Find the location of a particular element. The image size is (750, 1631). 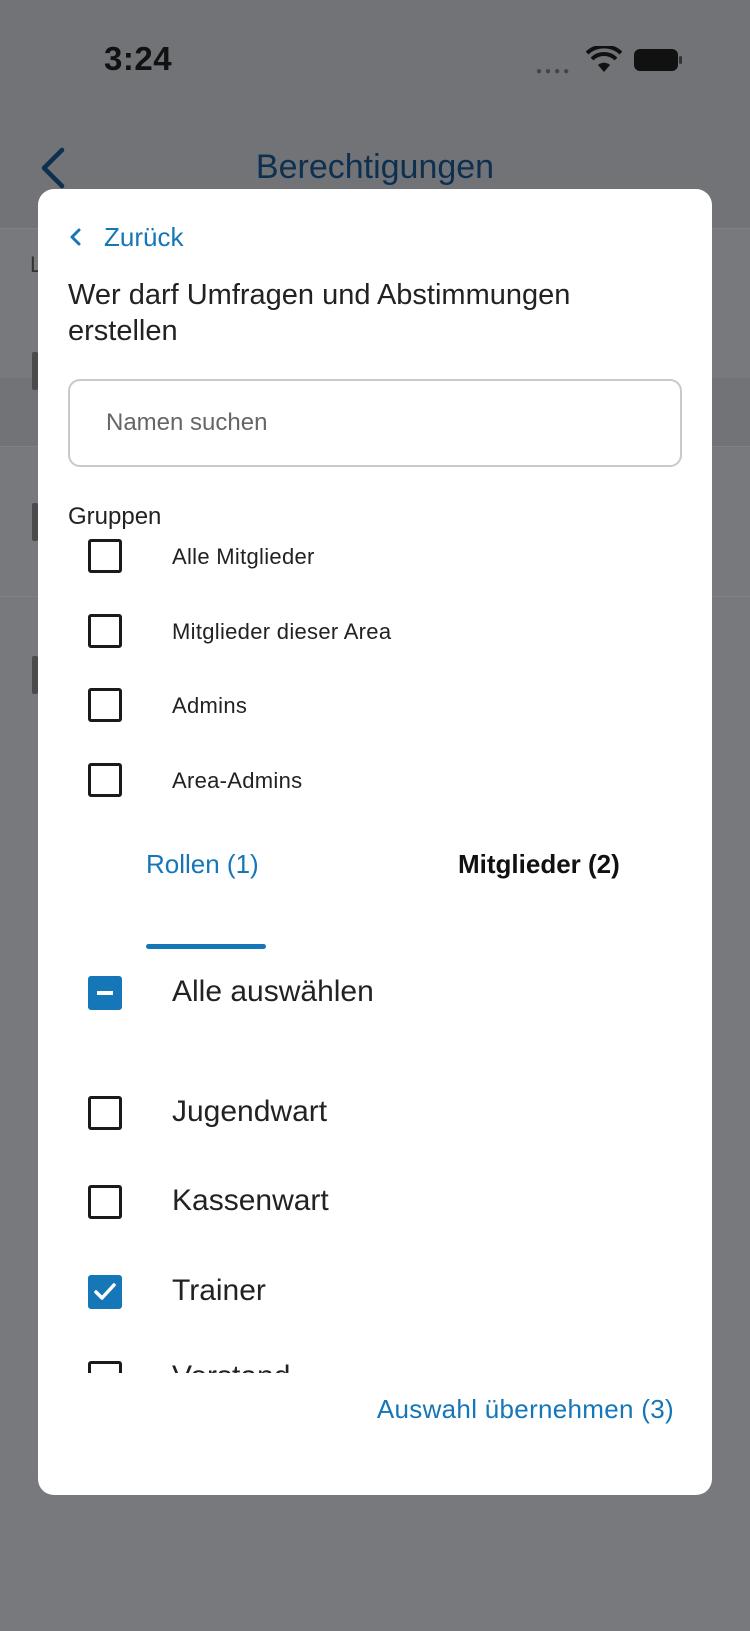

role-option-kassenwart: Kassenwart is located at coordinates (375, 1203).